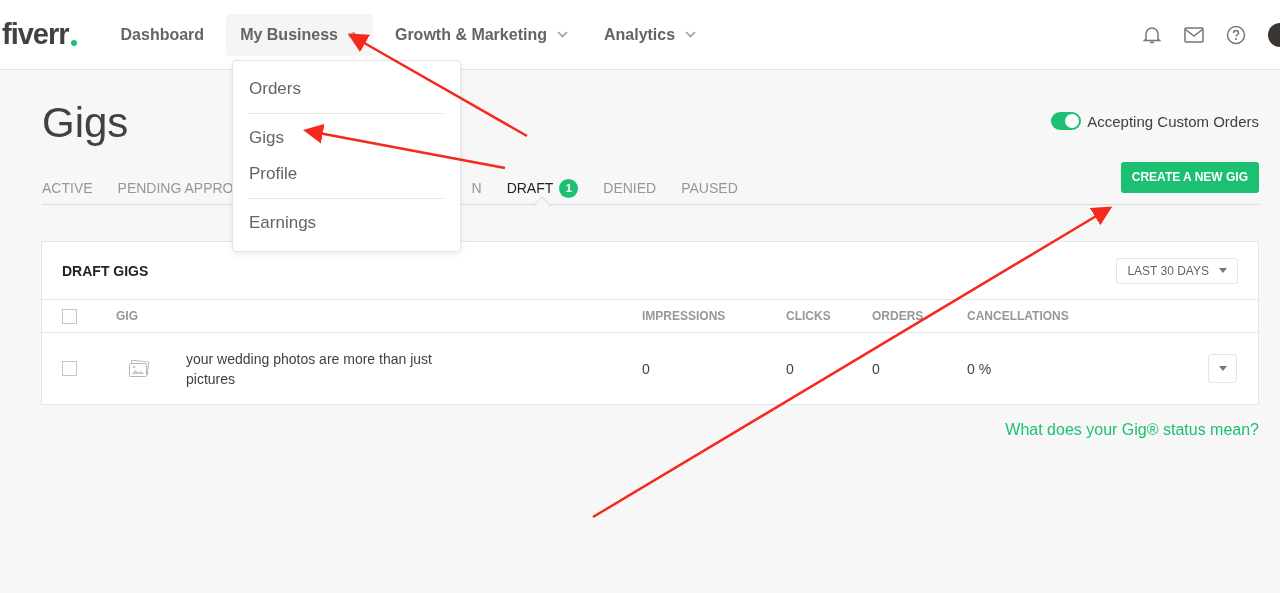  What do you see at coordinates (346, 223) in the screenshot?
I see `menu-item: Earnings` at bounding box center [346, 223].